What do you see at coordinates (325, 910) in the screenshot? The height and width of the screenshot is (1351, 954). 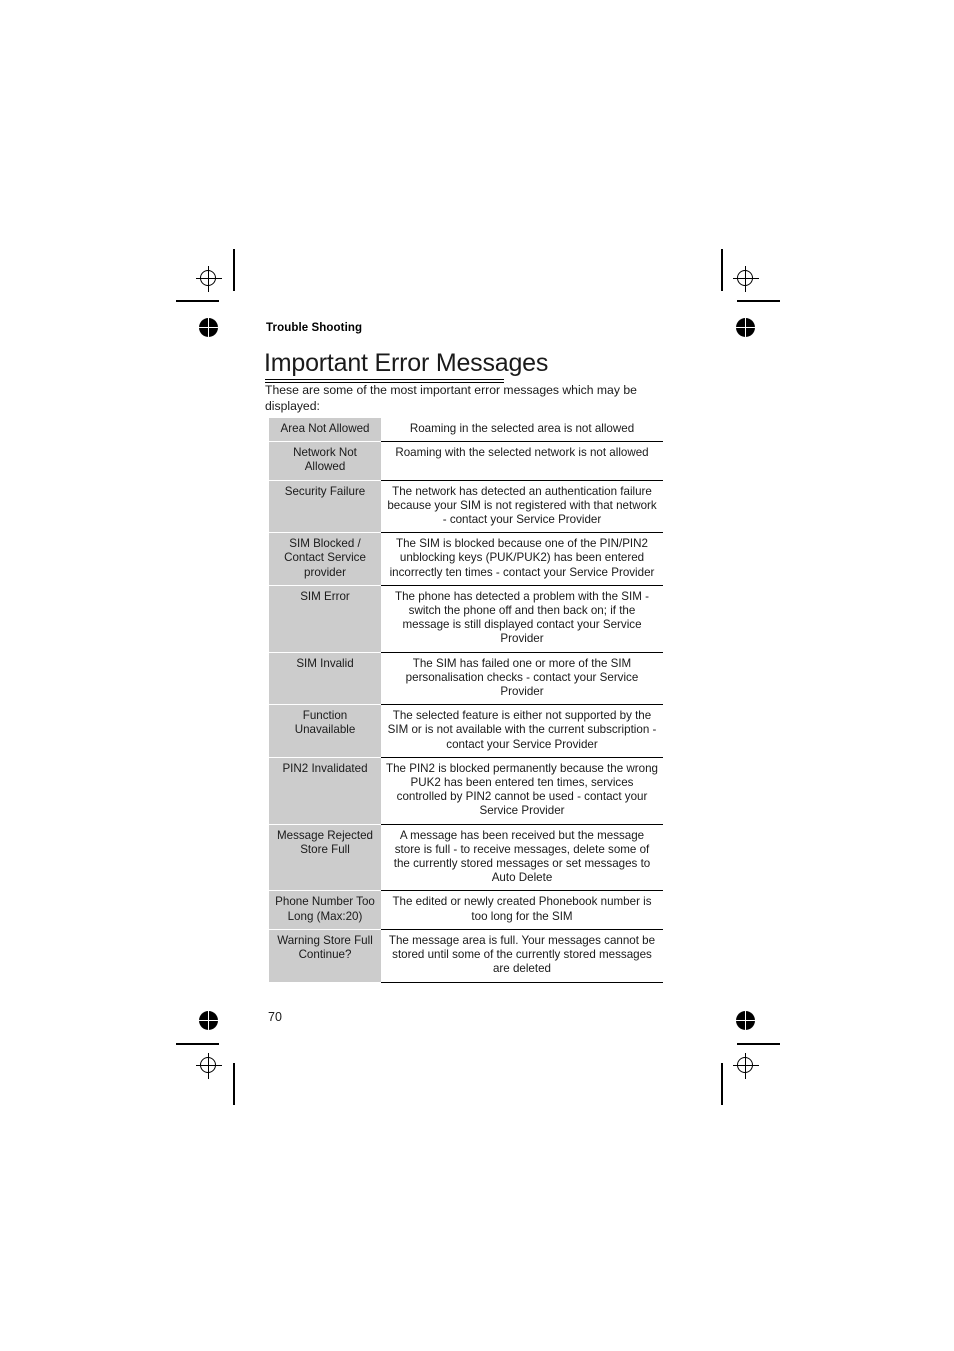 I see `error-name-cell: Phone Number Too Long (Max:20)` at bounding box center [325, 910].